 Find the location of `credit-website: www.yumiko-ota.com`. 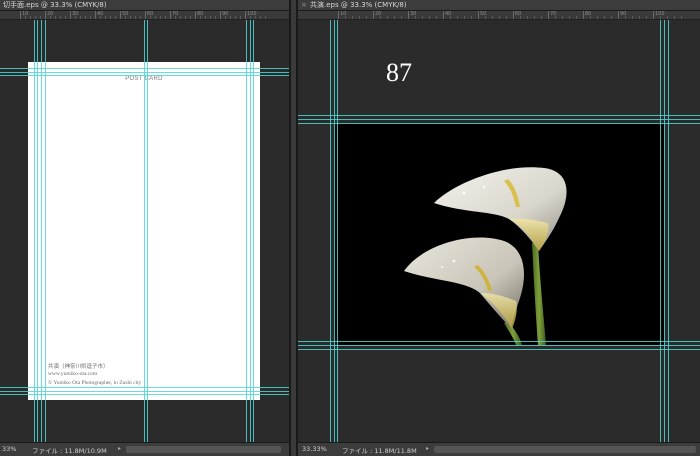

credit-website: www.yumiko-ota.com is located at coordinates (73, 374).